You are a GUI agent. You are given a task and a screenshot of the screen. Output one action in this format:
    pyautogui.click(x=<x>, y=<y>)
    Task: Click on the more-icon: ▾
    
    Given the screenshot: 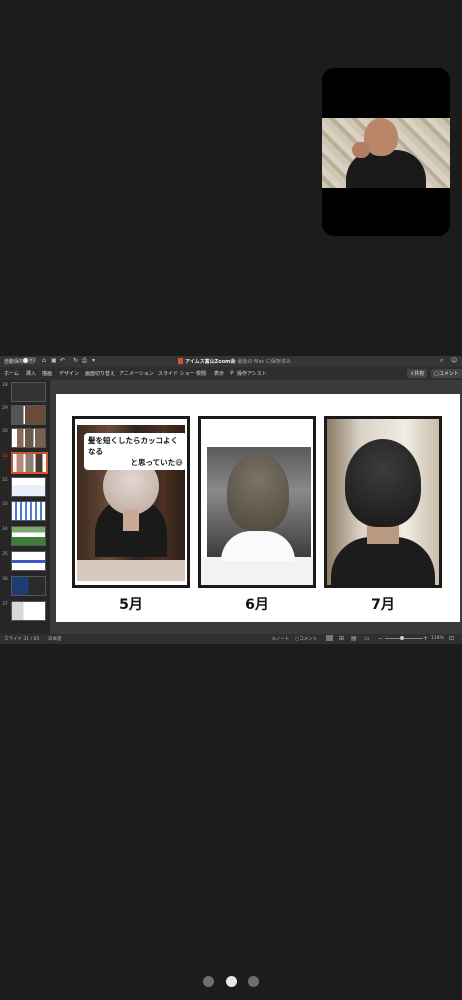 What is the action you would take?
    pyautogui.click(x=93, y=360)
    